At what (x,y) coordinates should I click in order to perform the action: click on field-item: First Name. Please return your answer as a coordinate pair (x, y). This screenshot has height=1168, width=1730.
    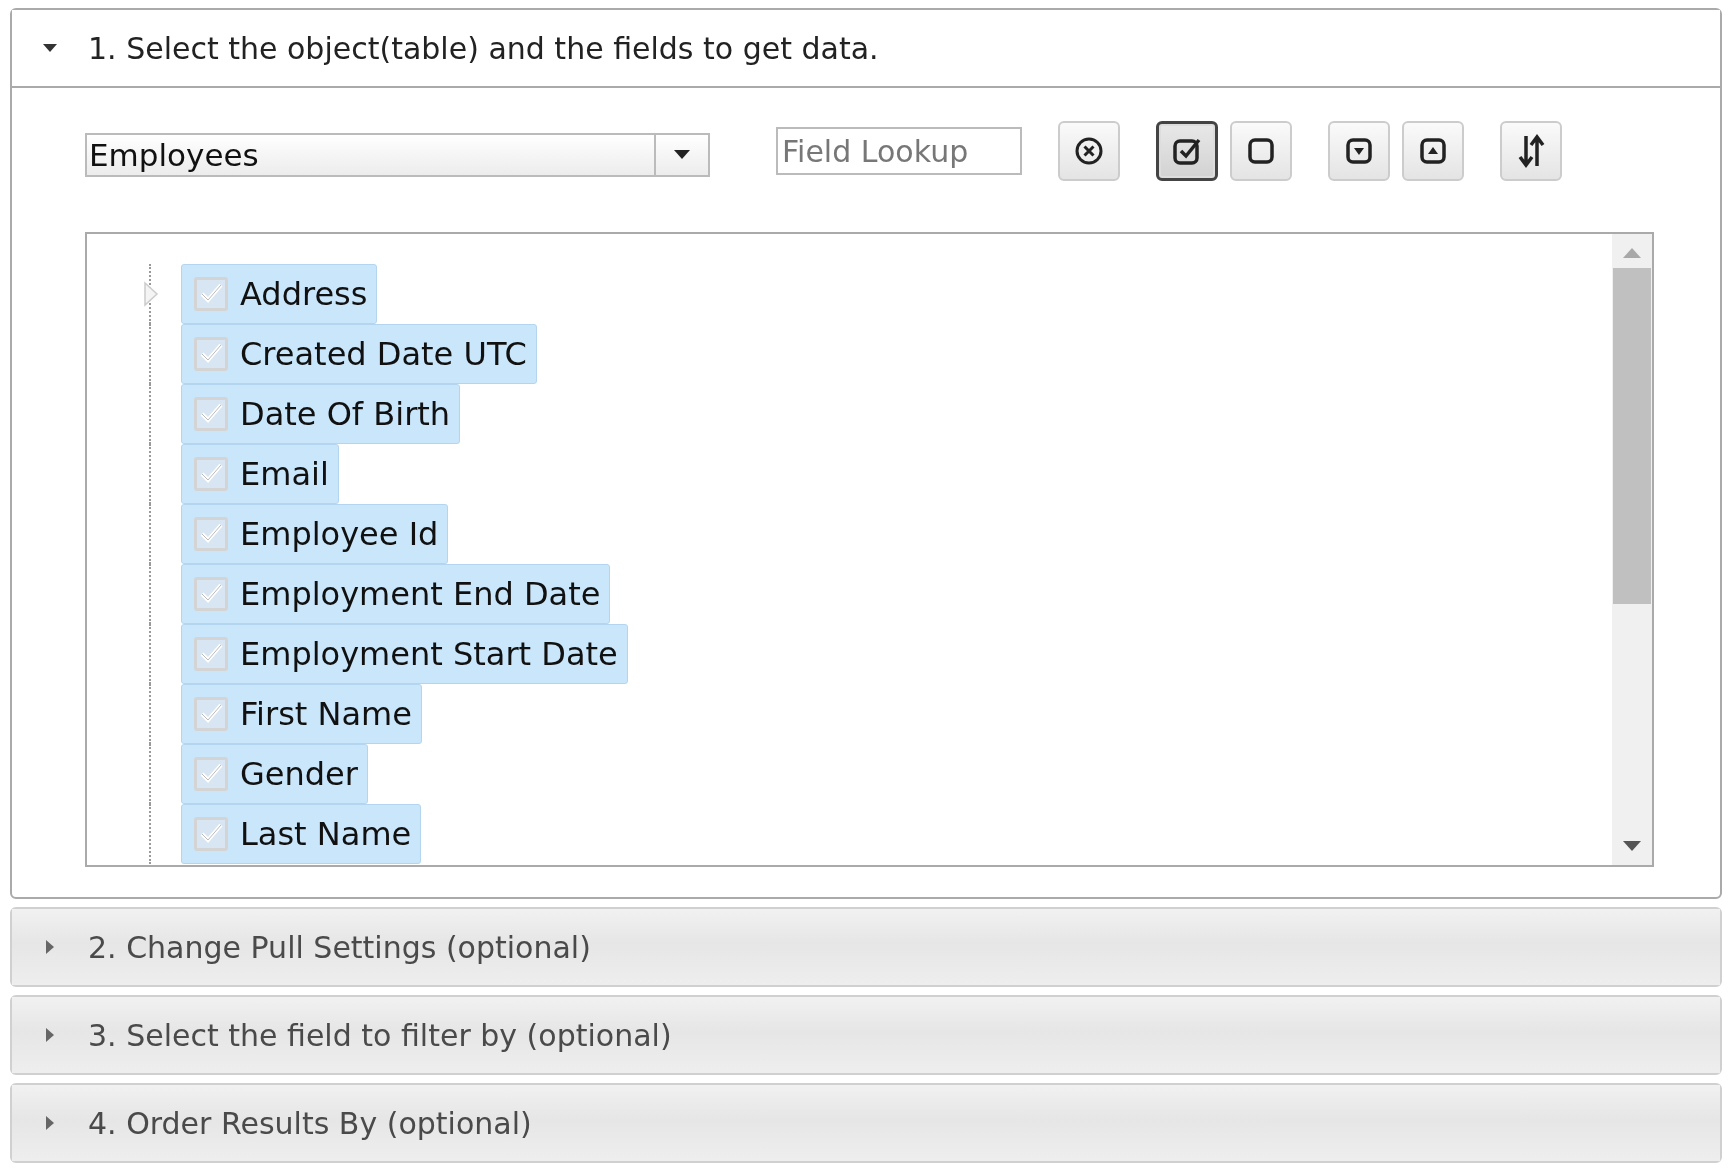
    Looking at the image, I should click on (301, 714).